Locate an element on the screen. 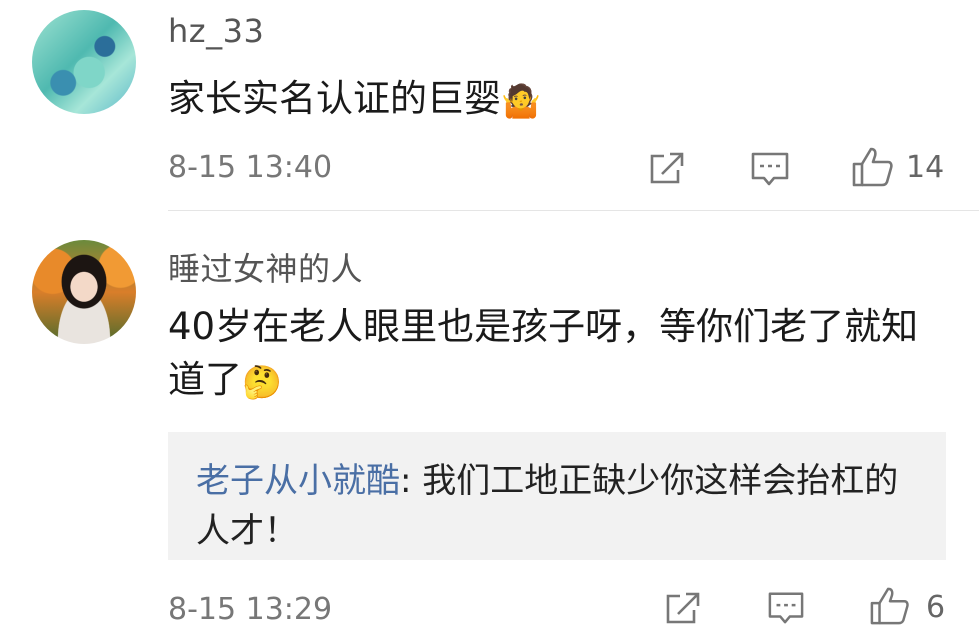  like-count: 6 is located at coordinates (936, 607).